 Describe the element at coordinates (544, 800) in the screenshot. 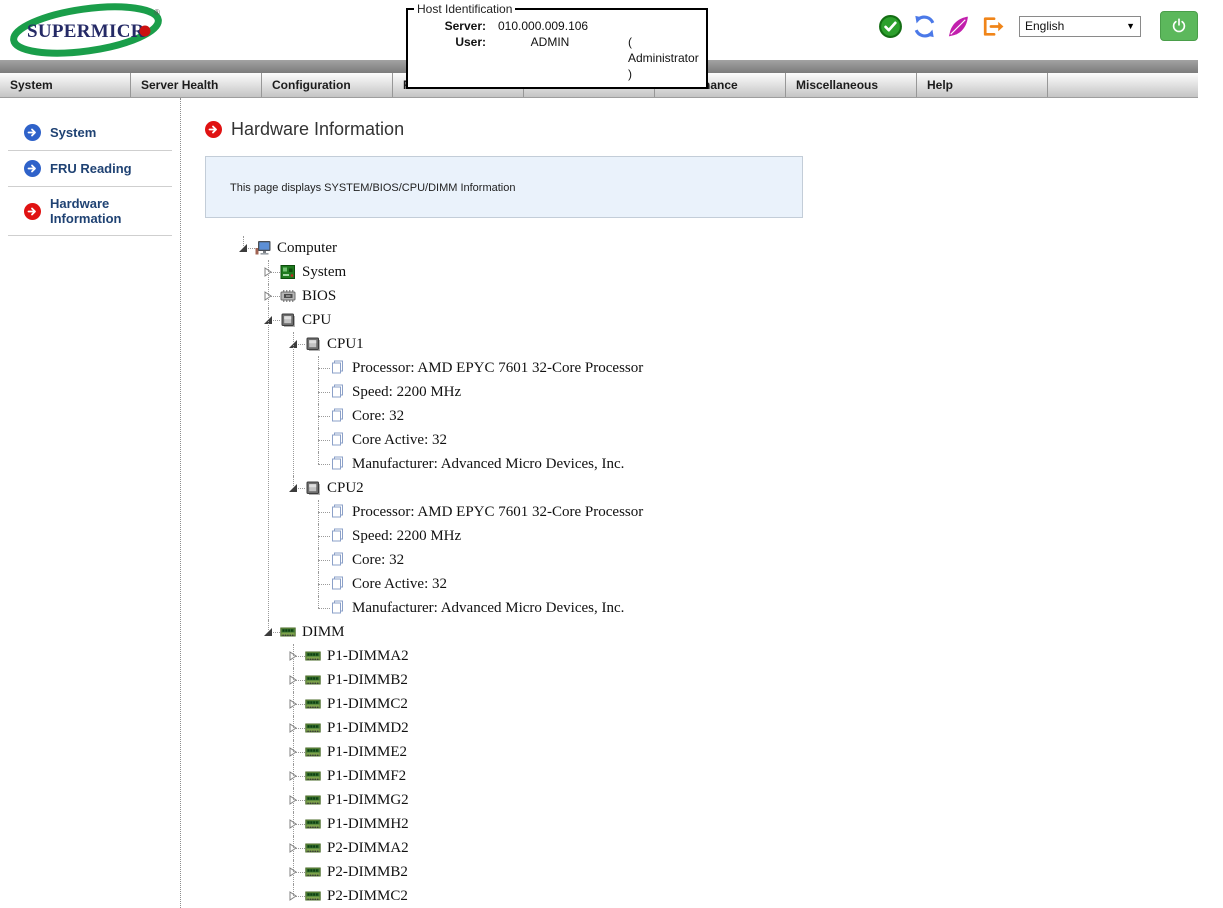

I see `tree-node-p1-dimmg2: P1-DIMMG2` at that location.